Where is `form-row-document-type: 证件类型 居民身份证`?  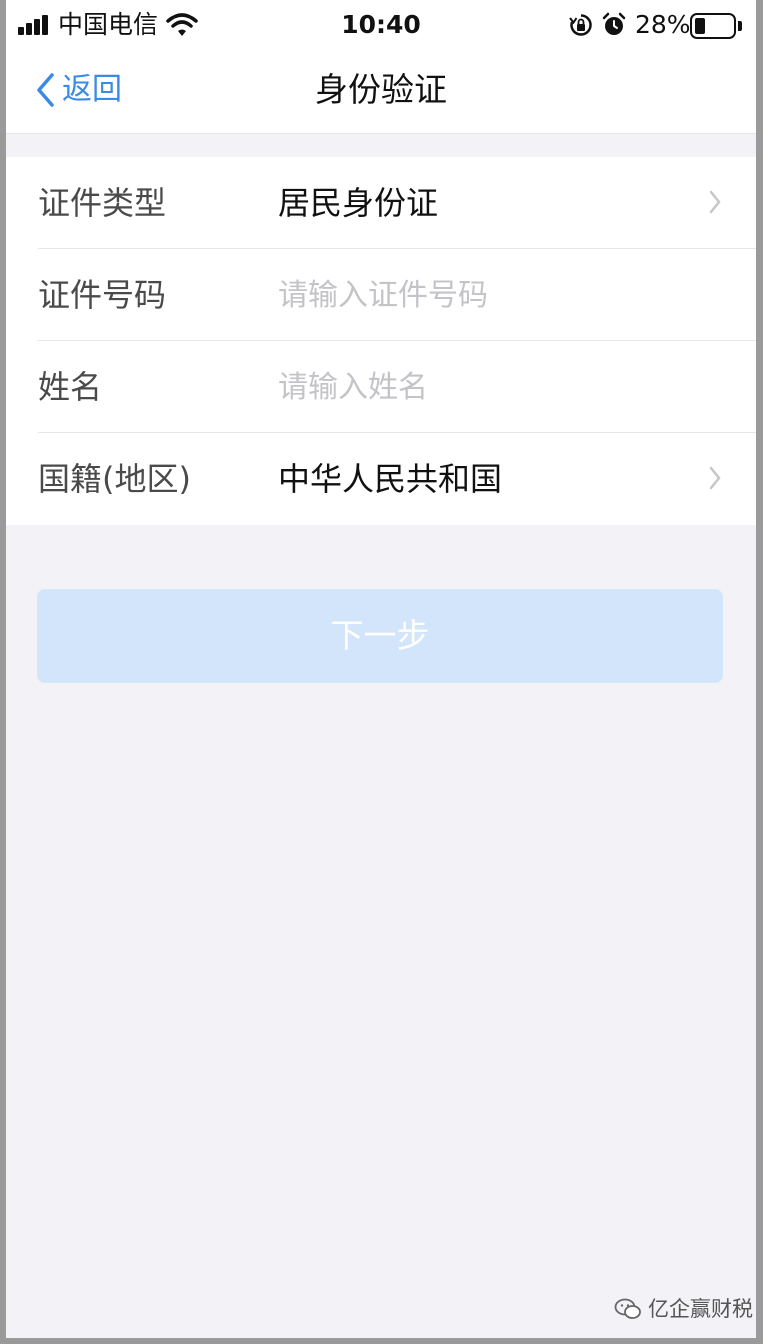 form-row-document-type: 证件类型 居民身份证 is located at coordinates (381, 203).